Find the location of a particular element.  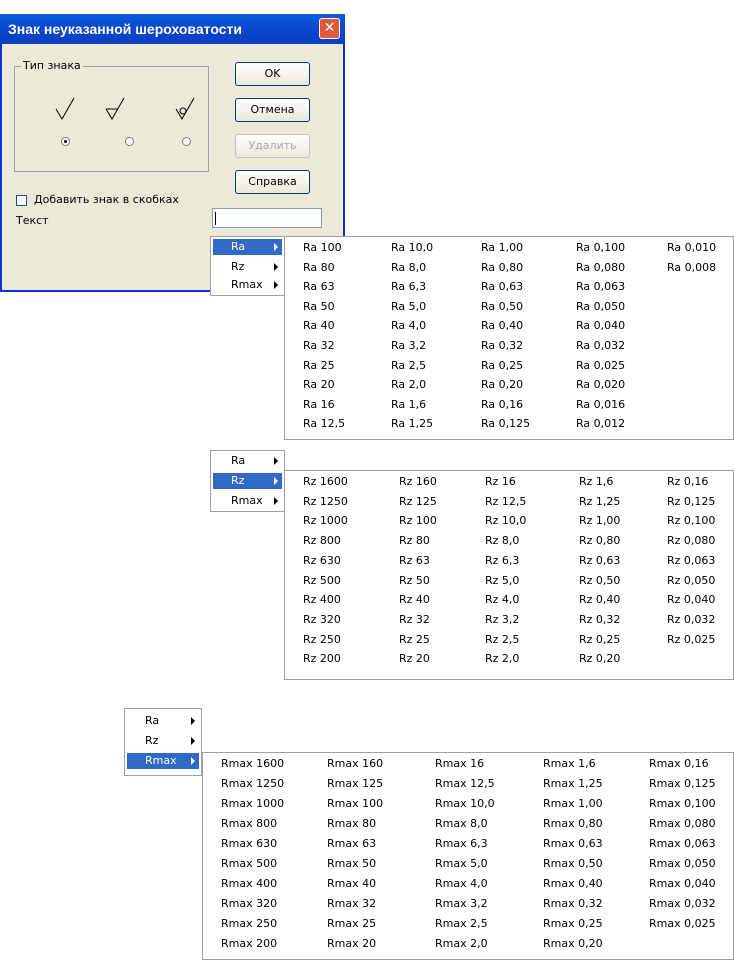

roughness-value-item: Rmax 0,25 is located at coordinates (573, 923).